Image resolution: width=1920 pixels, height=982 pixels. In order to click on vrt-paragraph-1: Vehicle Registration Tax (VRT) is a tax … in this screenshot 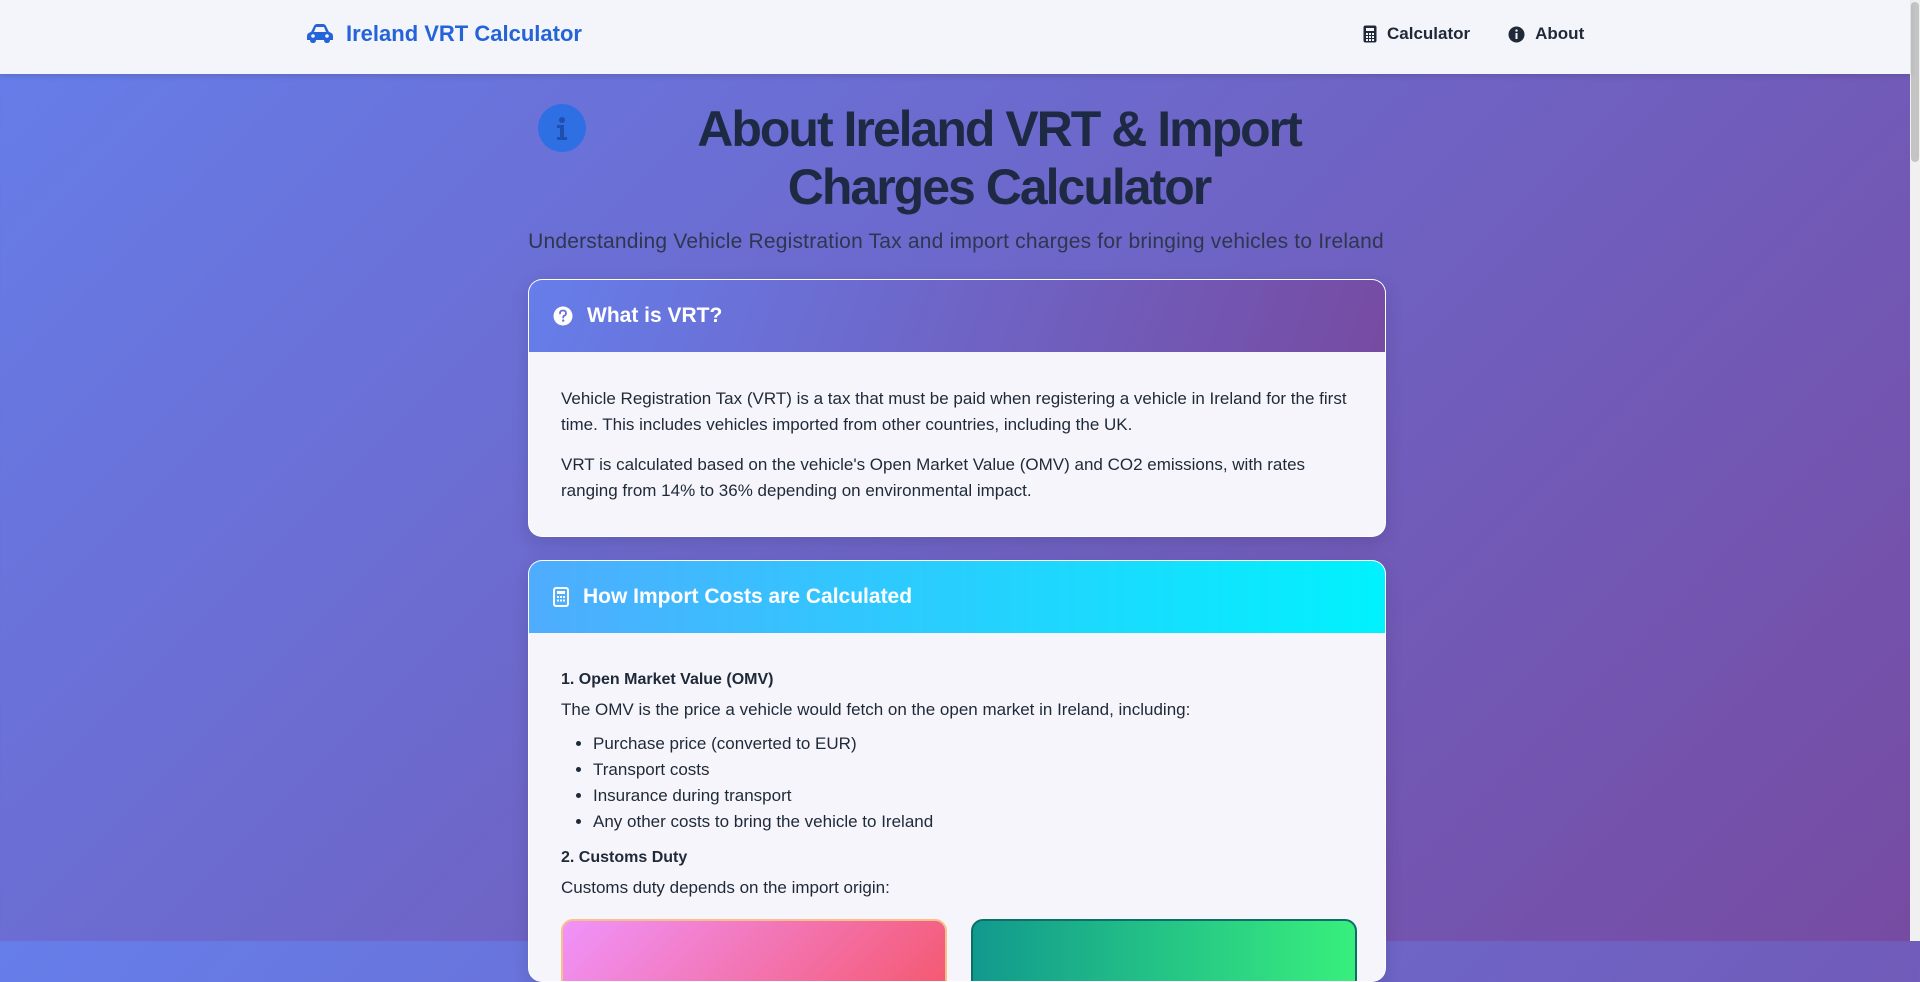, I will do `click(954, 411)`.